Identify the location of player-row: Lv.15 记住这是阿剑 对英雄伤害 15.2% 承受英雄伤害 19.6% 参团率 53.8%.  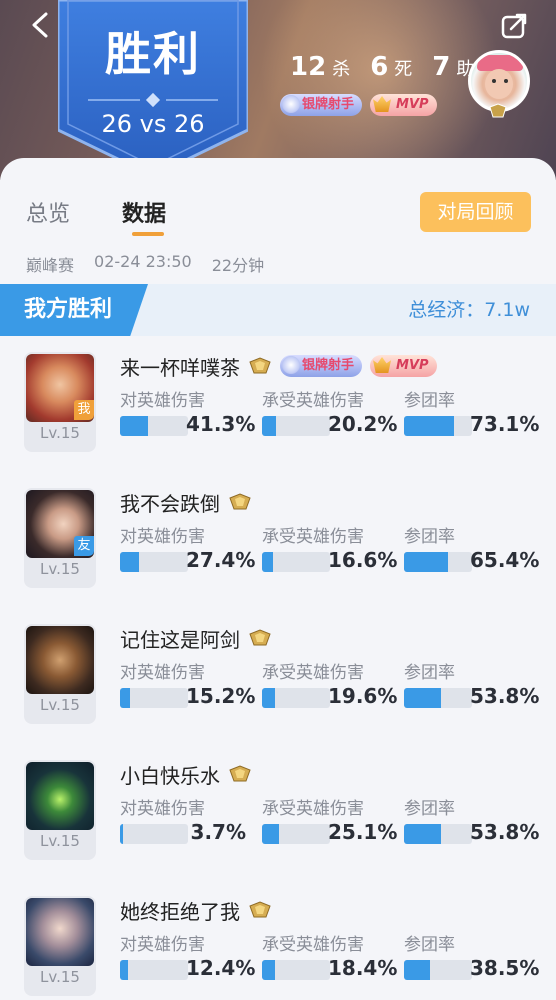
(278, 692).